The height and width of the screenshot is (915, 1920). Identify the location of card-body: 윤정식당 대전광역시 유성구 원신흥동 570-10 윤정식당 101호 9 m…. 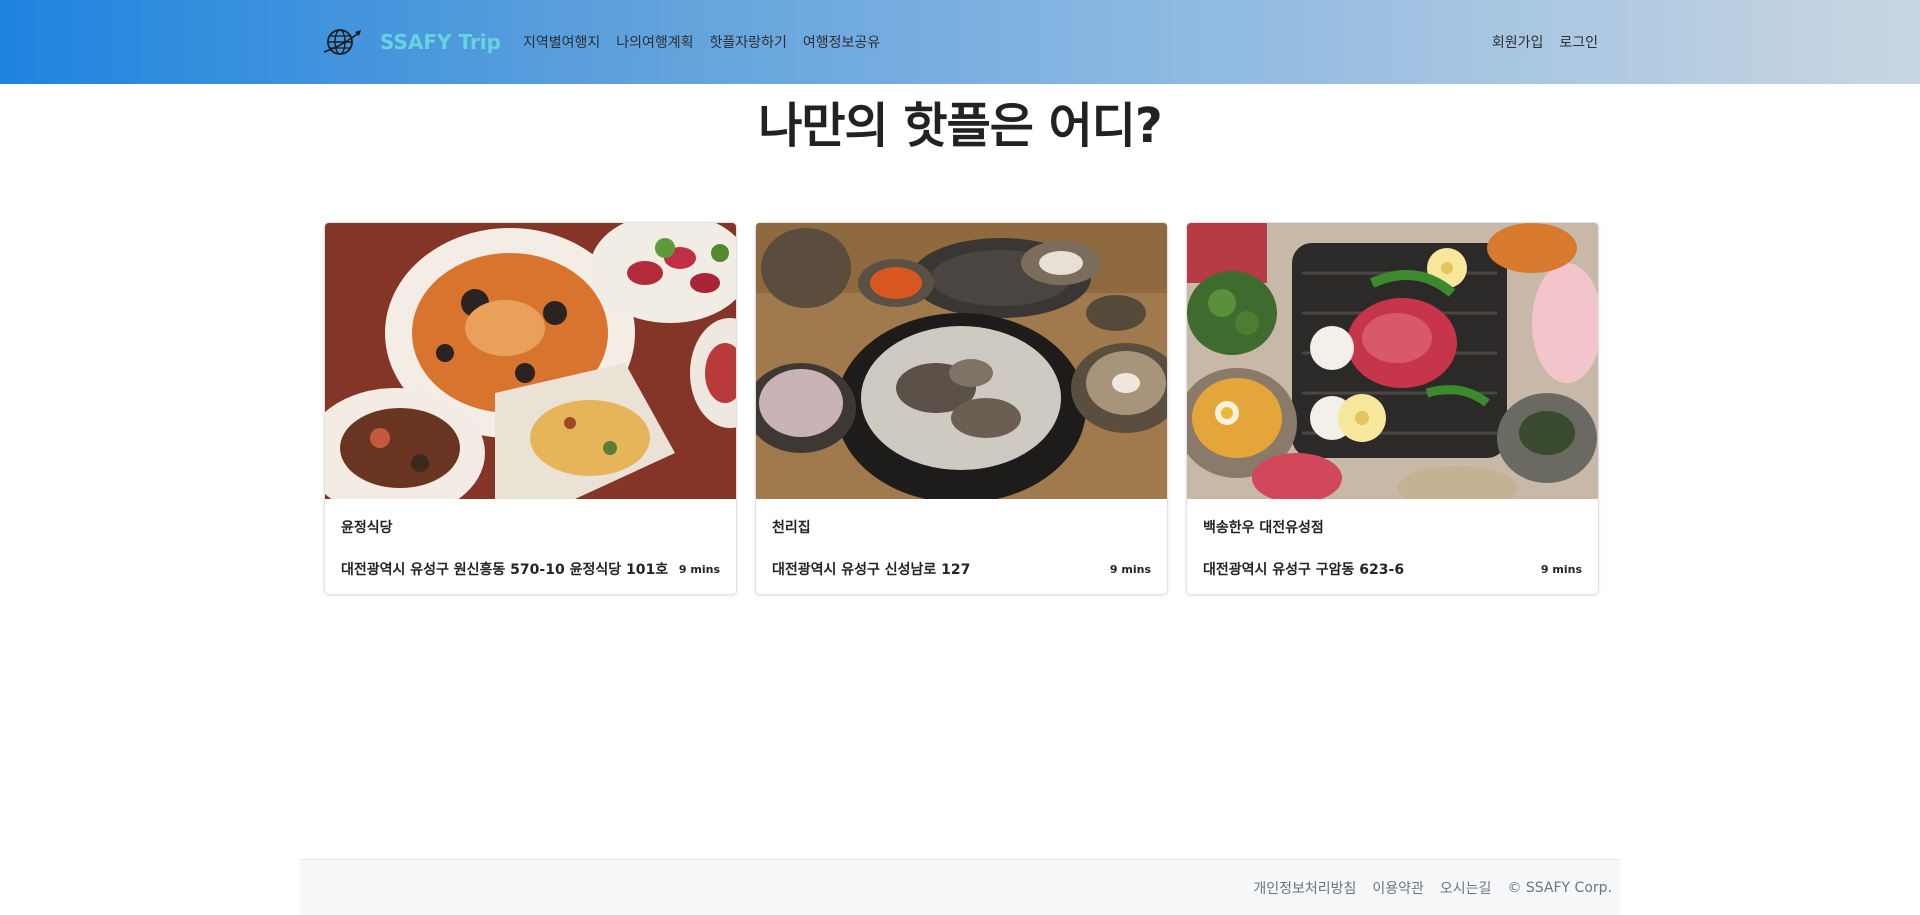
(530, 539).